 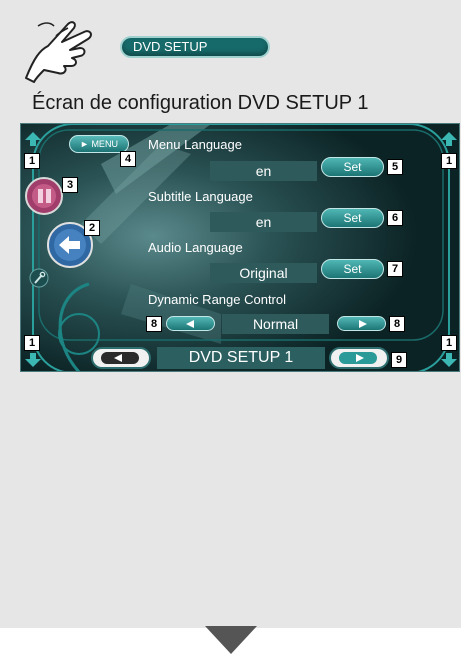 What do you see at coordinates (241, 358) in the screenshot?
I see `footer-page-title: DVD SETUP 1` at bounding box center [241, 358].